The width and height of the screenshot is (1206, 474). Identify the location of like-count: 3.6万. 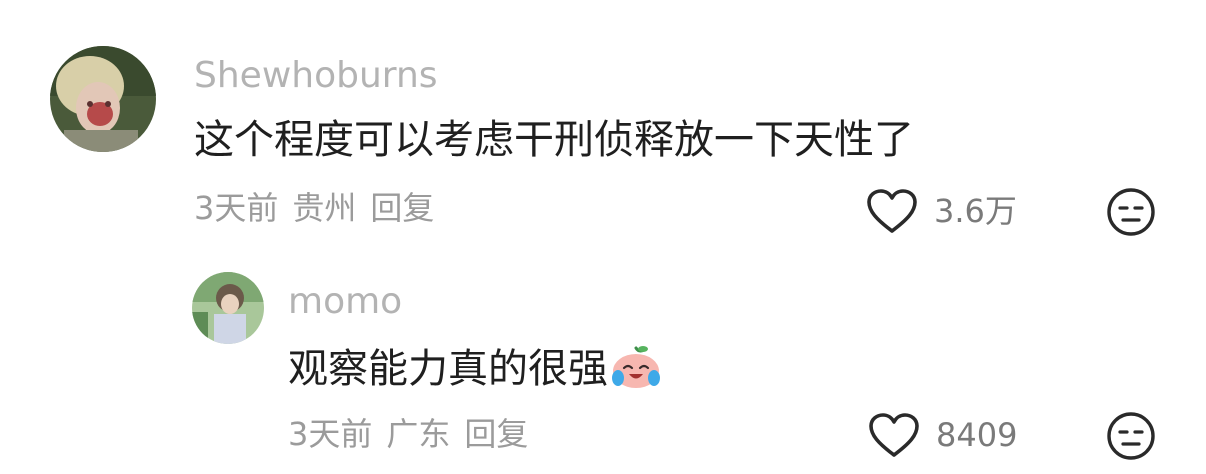
(975, 211).